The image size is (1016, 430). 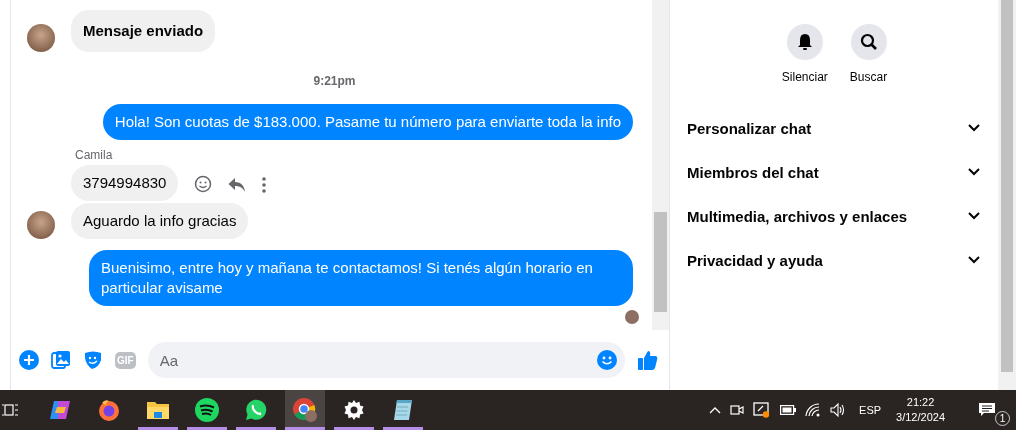 I want to click on firefox-icon, so click(x=109, y=410).